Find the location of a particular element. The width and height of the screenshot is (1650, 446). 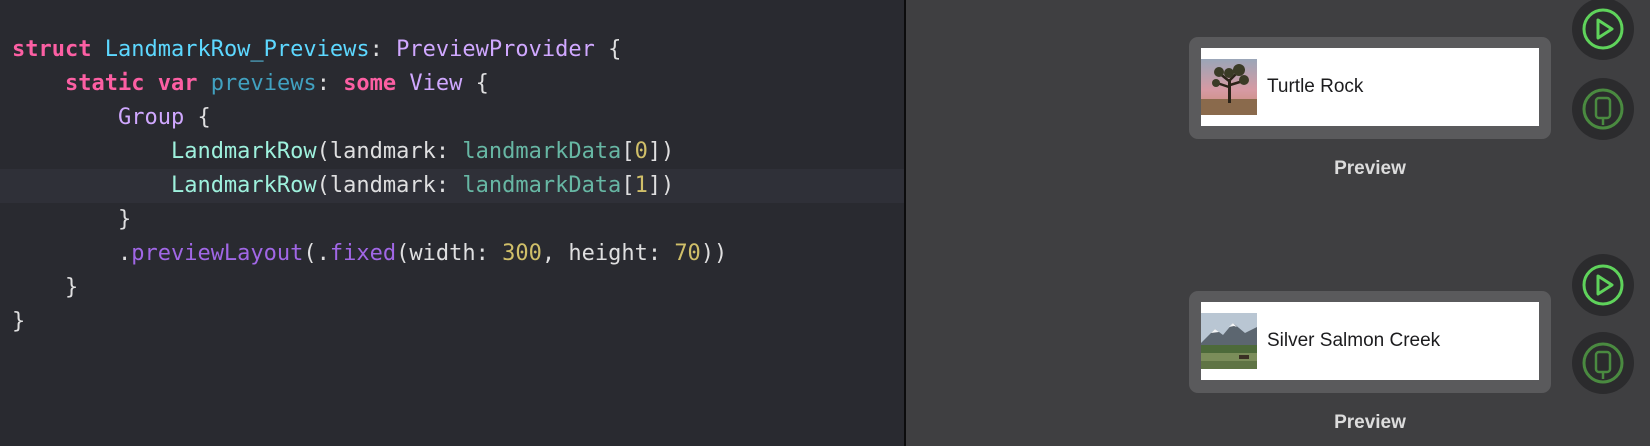

preview-frame-1: Turtle Rock is located at coordinates (1370, 88).